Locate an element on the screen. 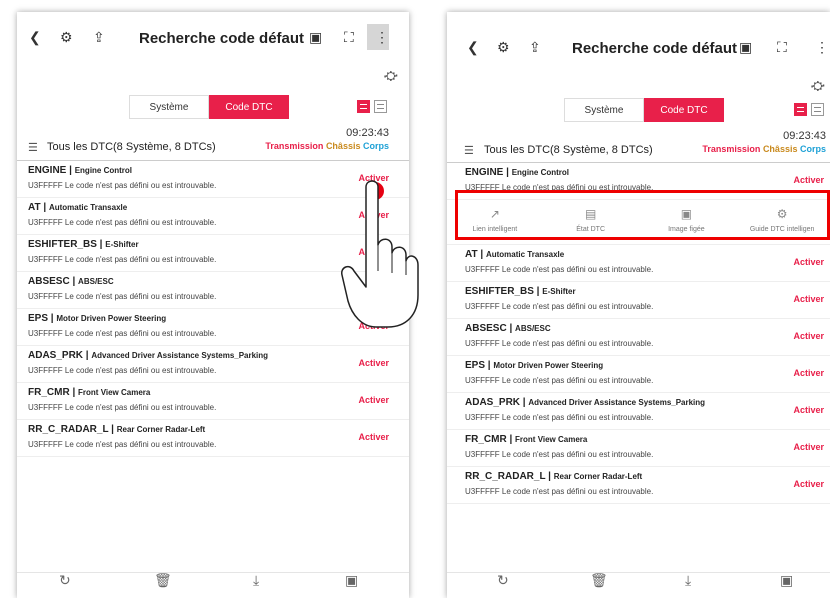 The width and height of the screenshot is (830, 598). filter-list-icon: ☰ is located at coordinates (33, 148).